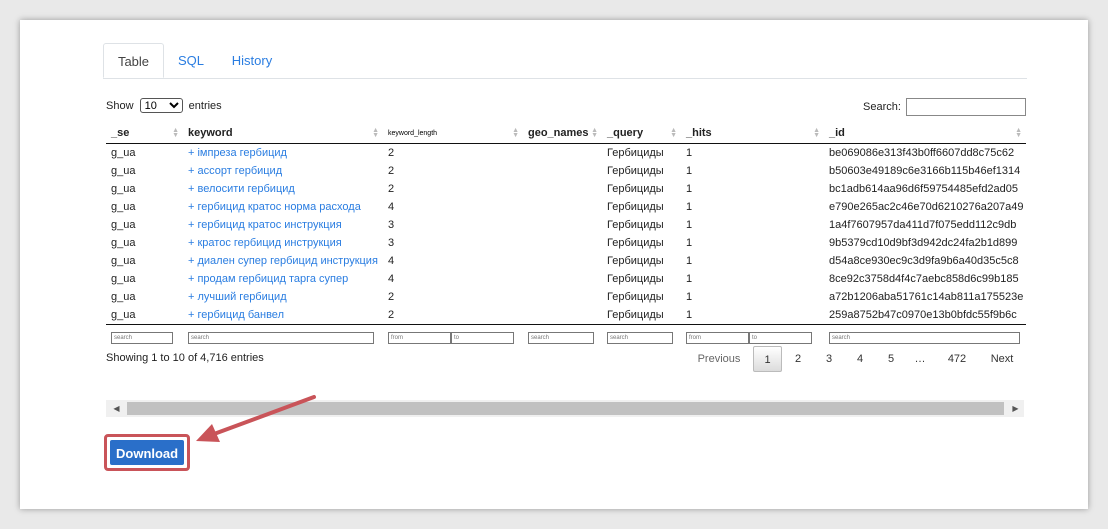  I want to click on callout-arrow-icon, so click(256, 418).